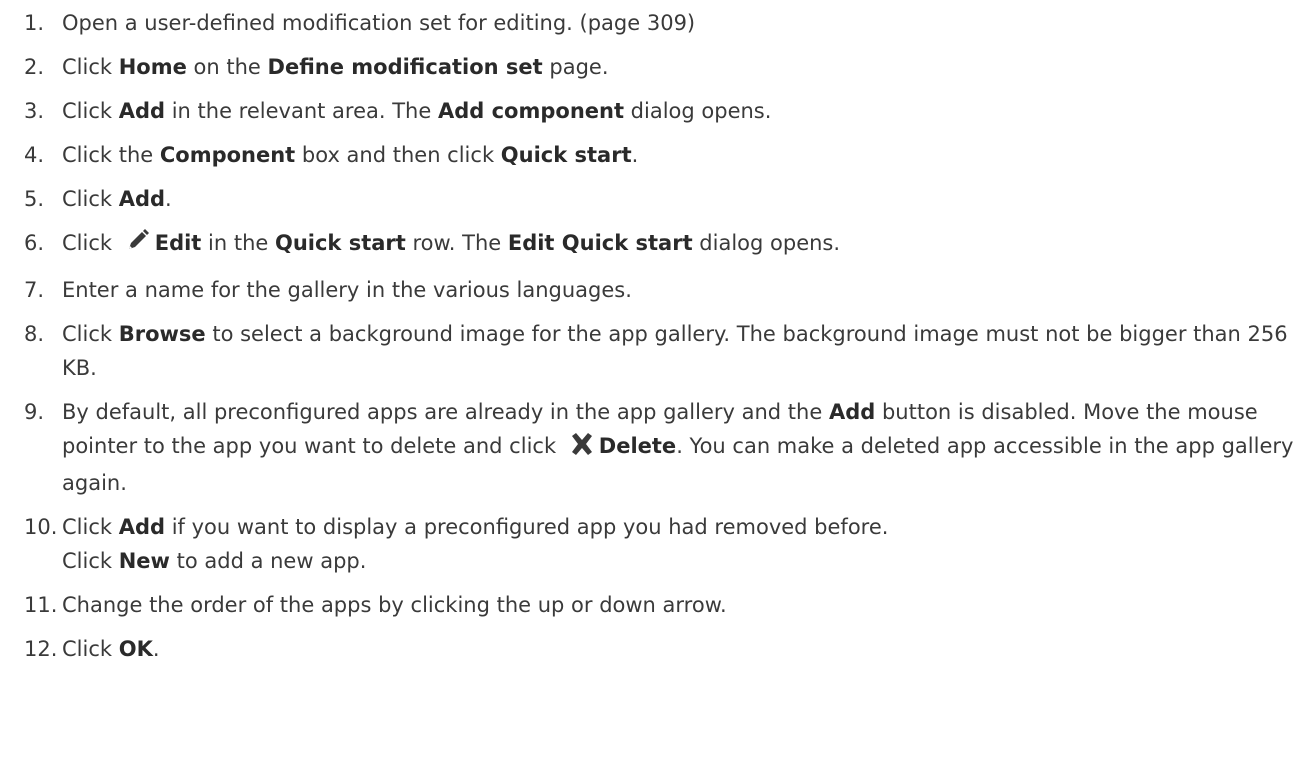 Image resolution: width=1306 pixels, height=775 pixels. Describe the element at coordinates (227, 155) in the screenshot. I see `ui-term: Component` at that location.